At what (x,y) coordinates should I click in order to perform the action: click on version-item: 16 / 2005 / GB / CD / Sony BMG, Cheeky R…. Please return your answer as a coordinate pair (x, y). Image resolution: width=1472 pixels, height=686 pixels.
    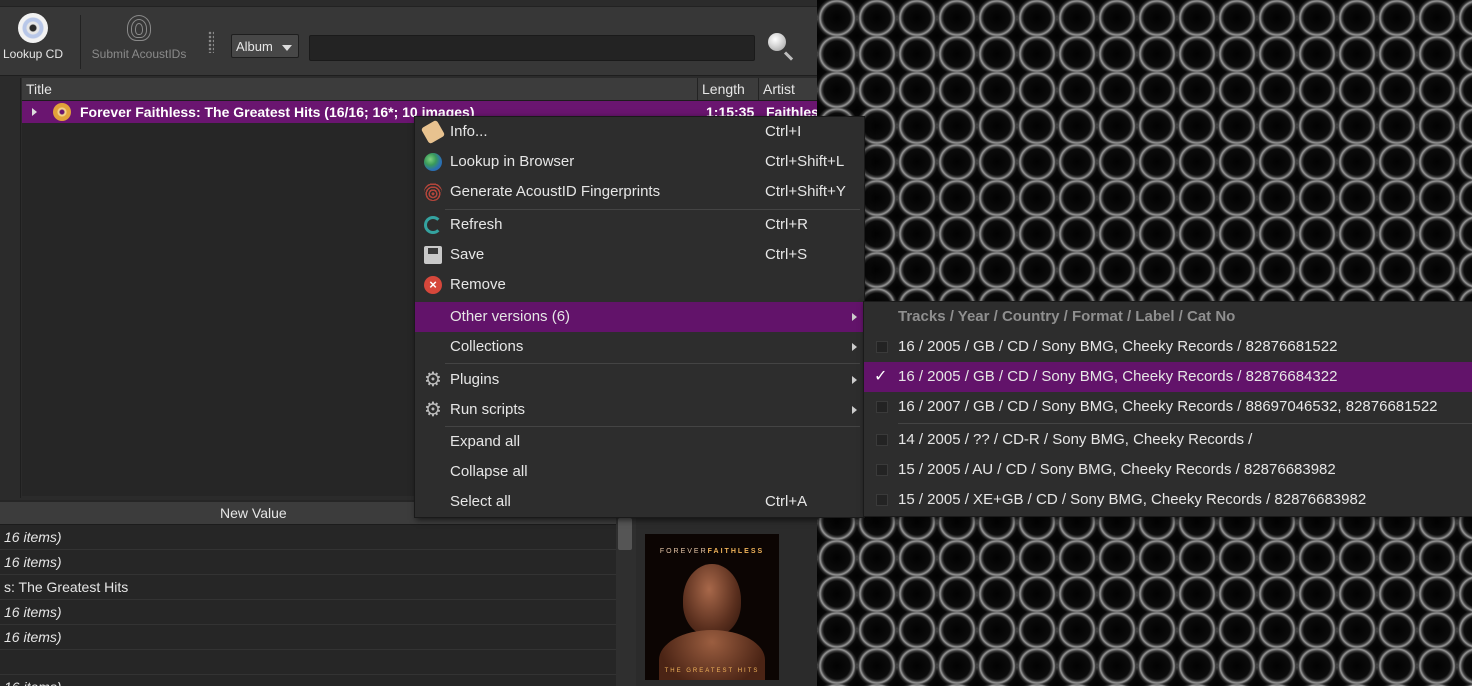
    Looking at the image, I should click on (1168, 347).